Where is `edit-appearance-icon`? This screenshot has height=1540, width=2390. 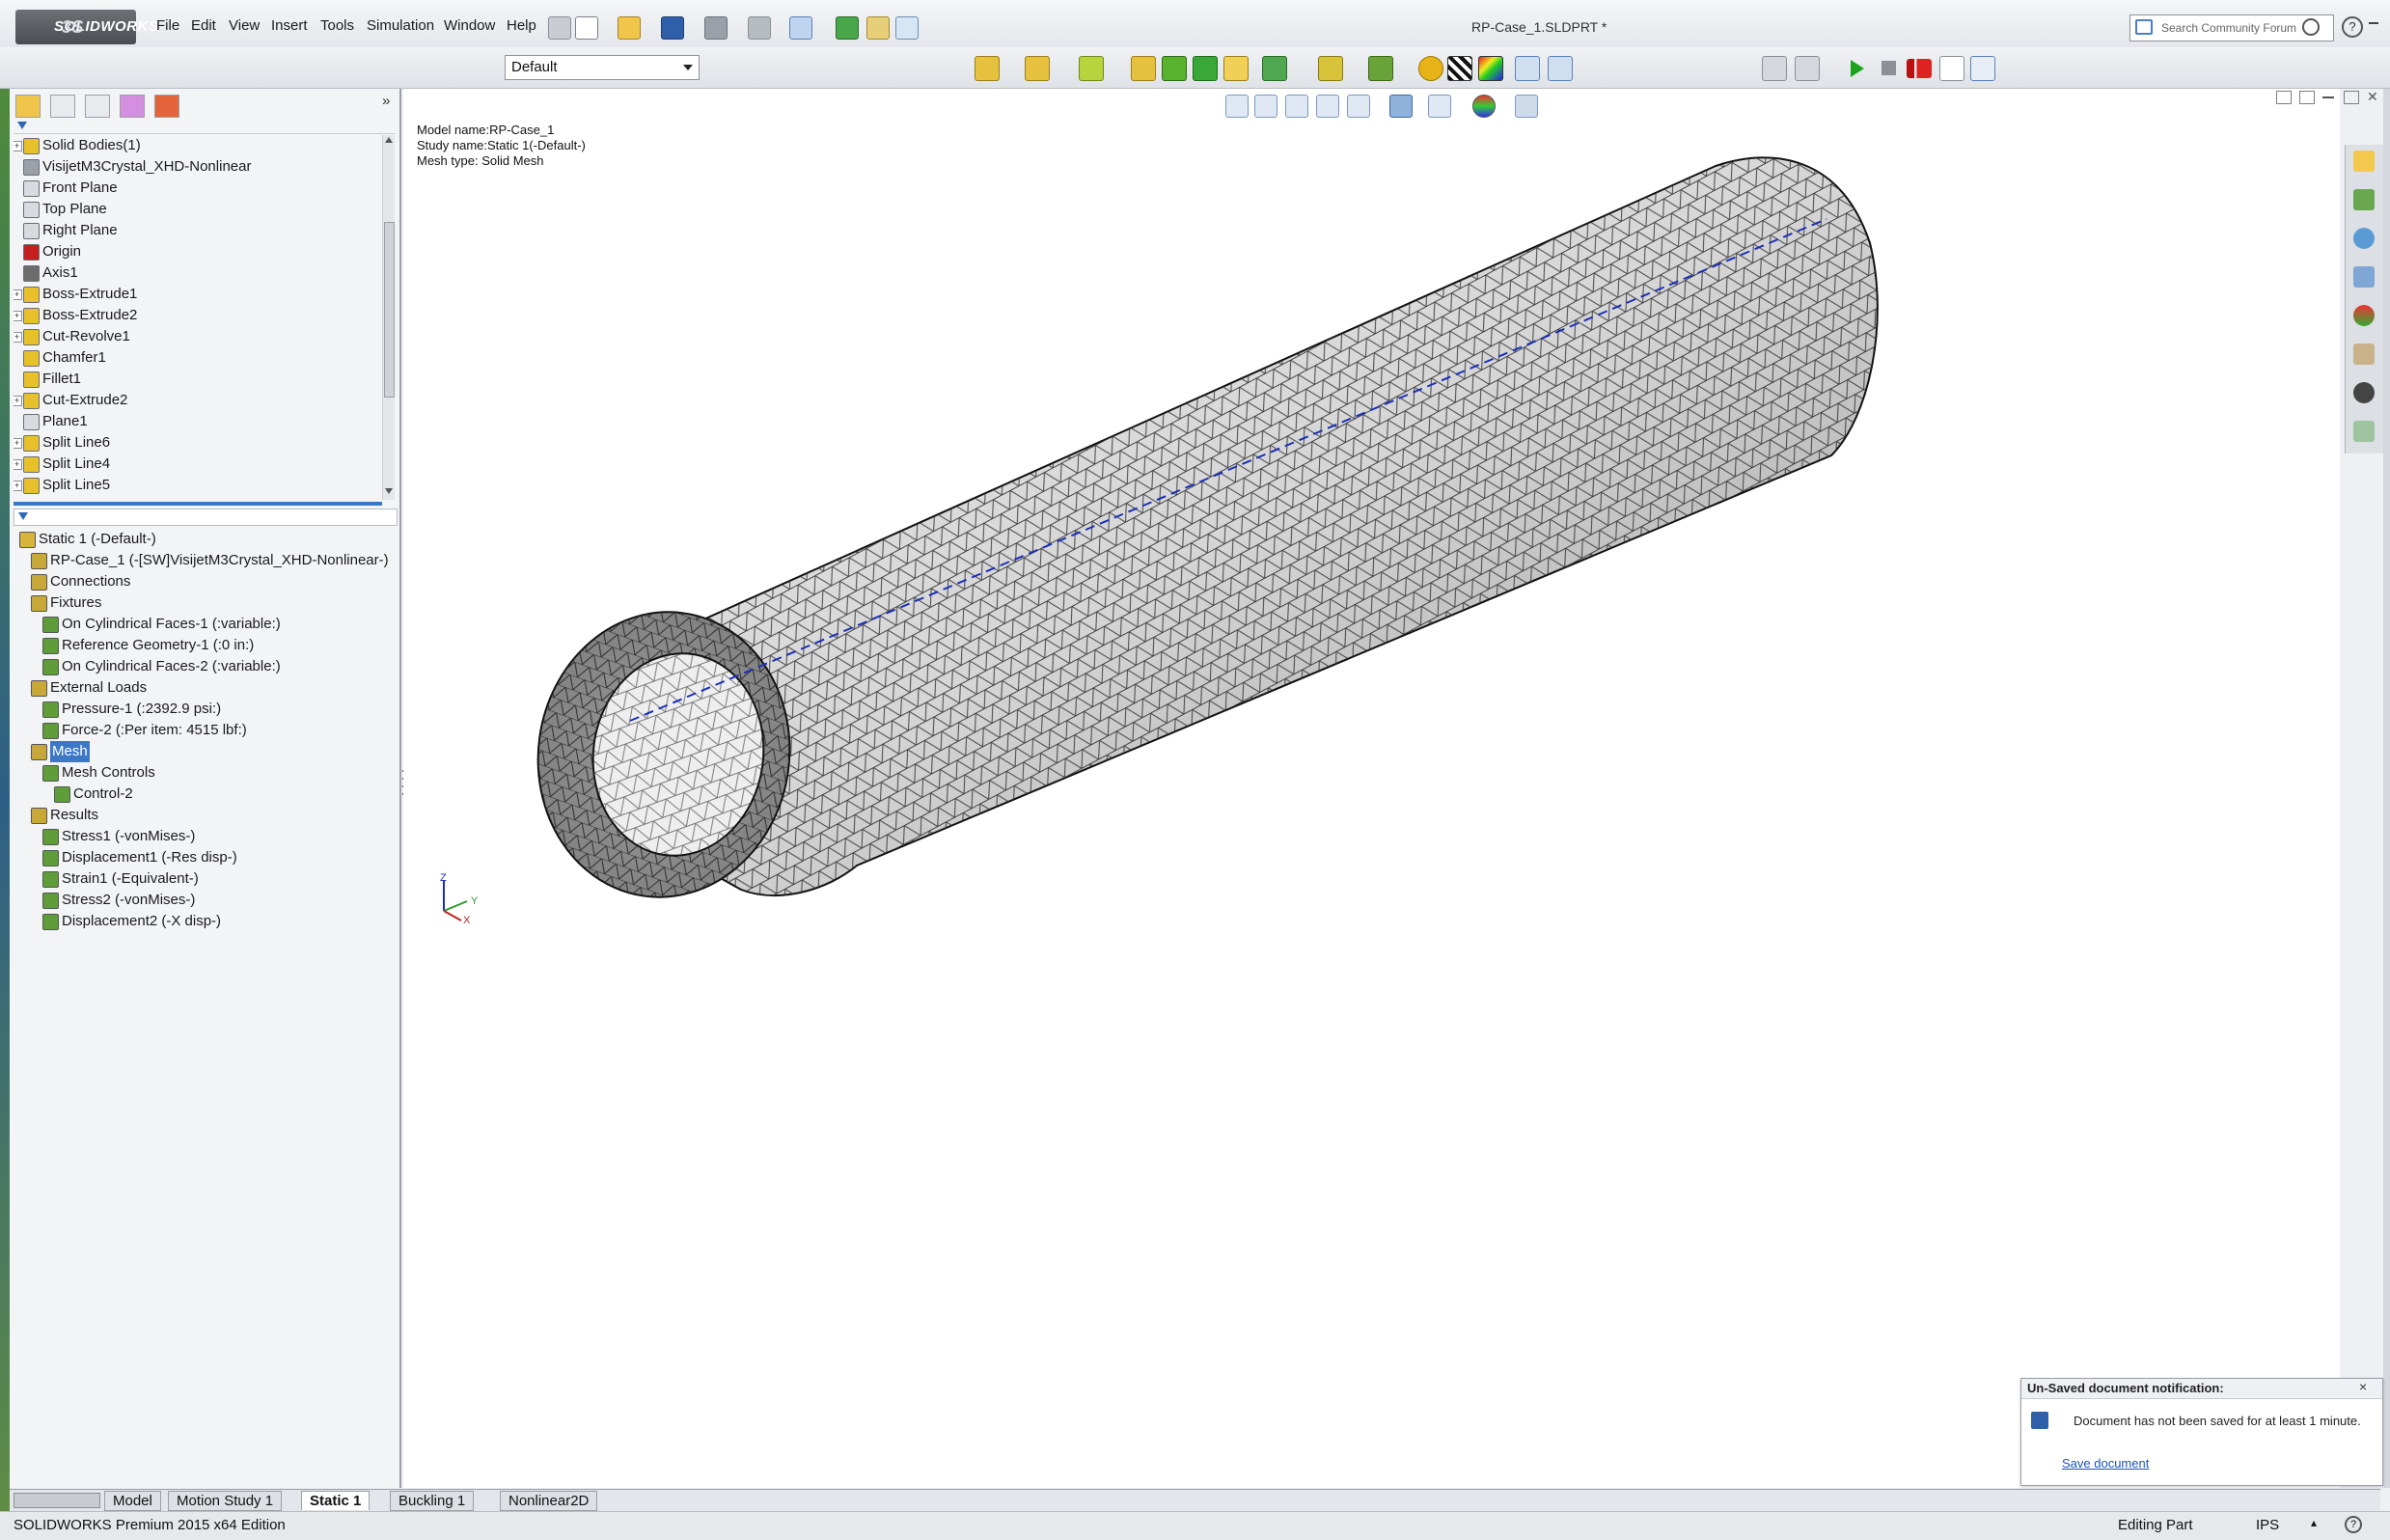
edit-appearance-icon is located at coordinates (1484, 106).